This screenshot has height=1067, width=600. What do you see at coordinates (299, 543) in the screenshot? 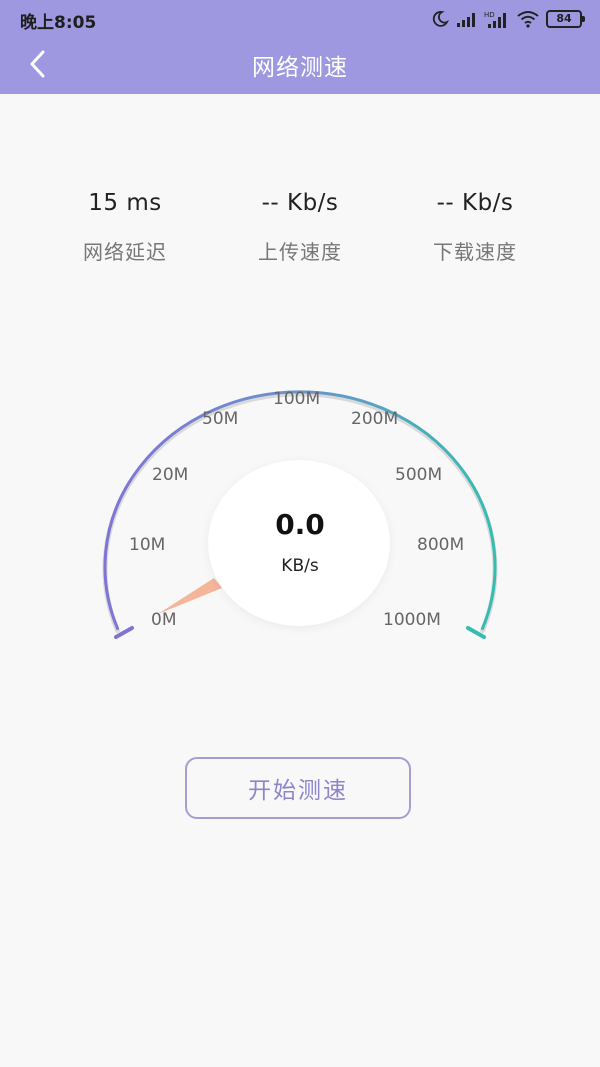
I see `gauge-hub` at bounding box center [299, 543].